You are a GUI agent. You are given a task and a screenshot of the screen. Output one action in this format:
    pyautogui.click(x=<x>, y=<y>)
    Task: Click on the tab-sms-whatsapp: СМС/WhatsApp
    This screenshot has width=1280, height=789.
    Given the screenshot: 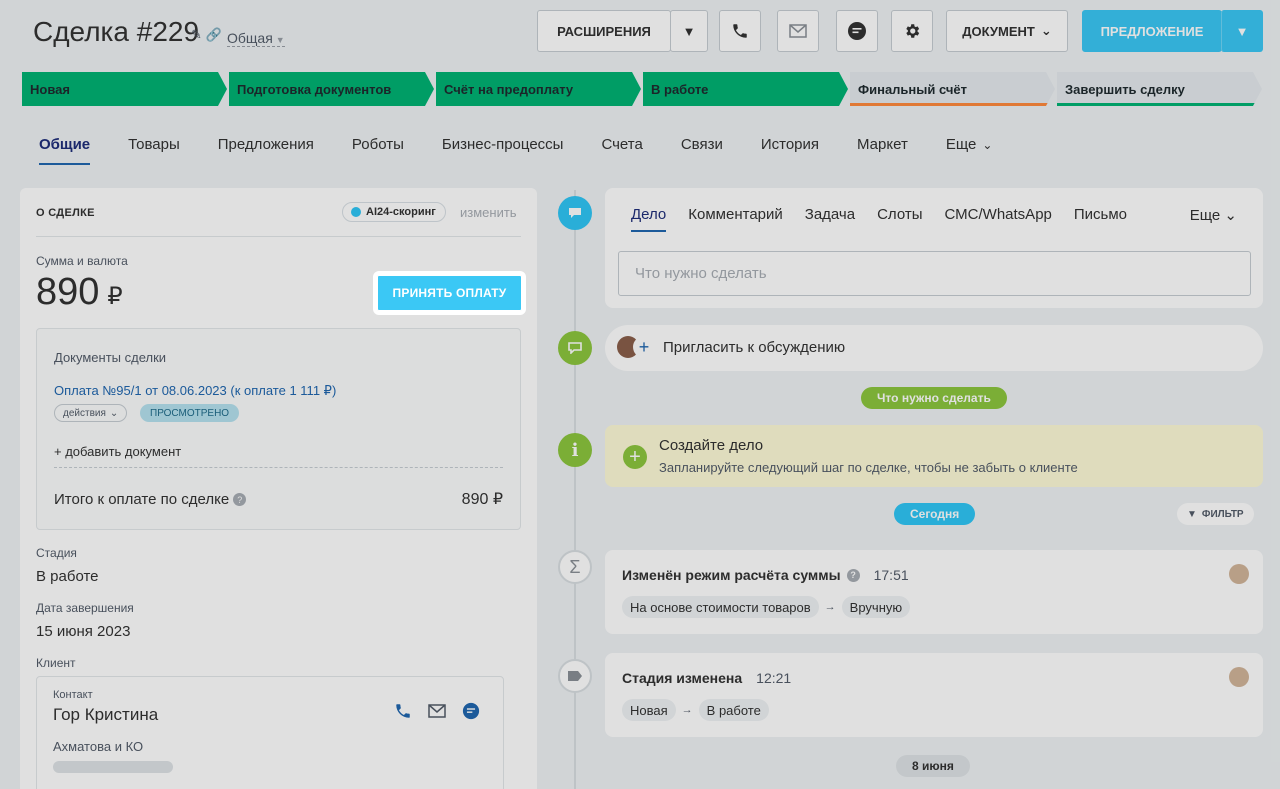 What is the action you would take?
    pyautogui.click(x=998, y=219)
    